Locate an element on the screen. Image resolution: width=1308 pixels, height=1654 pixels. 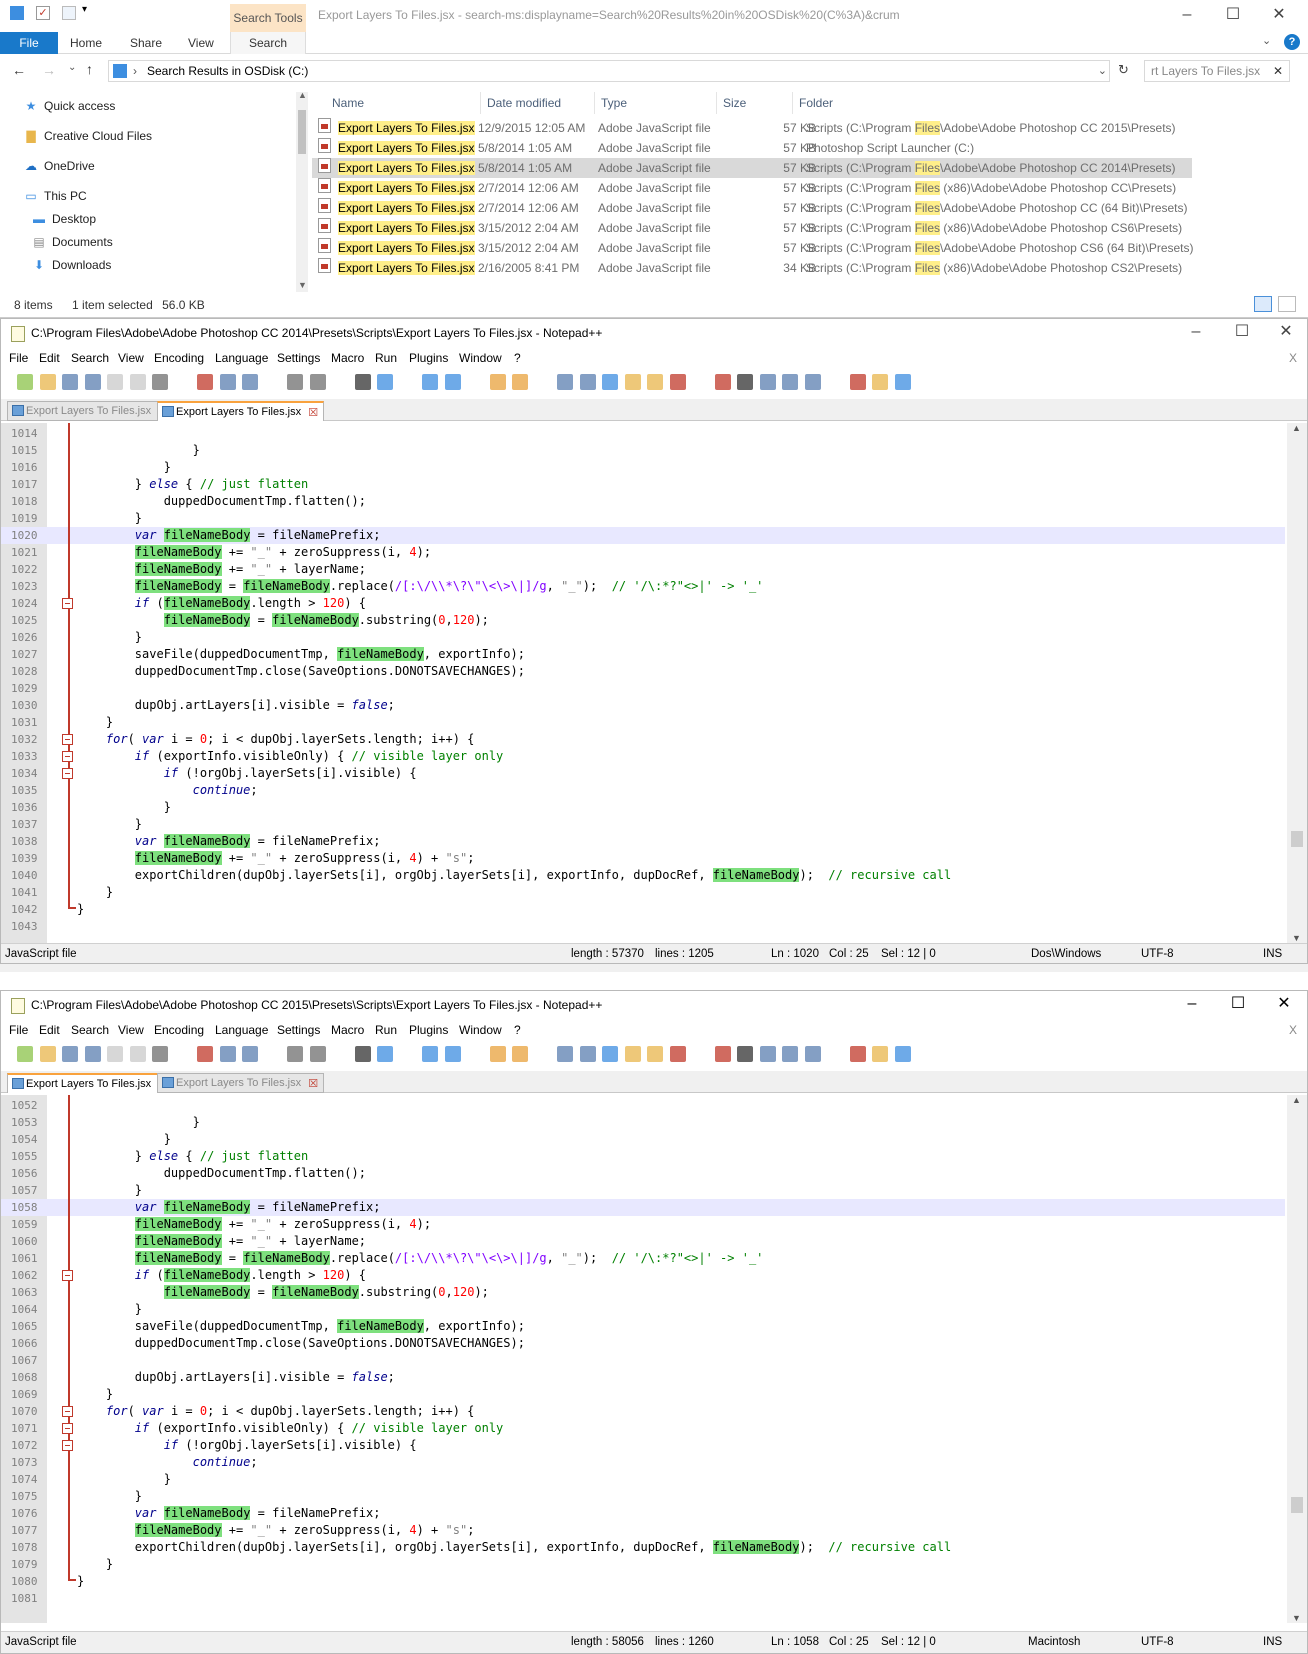
editor-scrollbar: ▲ ▼ is located at coordinates (1297, 683).